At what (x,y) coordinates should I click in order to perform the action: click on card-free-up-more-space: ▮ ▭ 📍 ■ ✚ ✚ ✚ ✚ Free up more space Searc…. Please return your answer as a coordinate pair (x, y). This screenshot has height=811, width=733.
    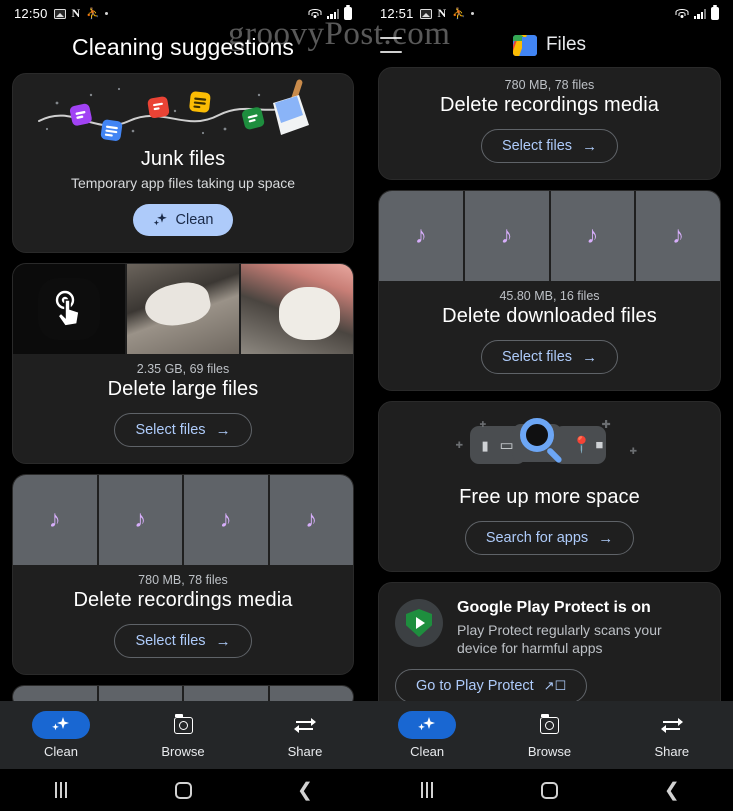
    Looking at the image, I should click on (549, 486).